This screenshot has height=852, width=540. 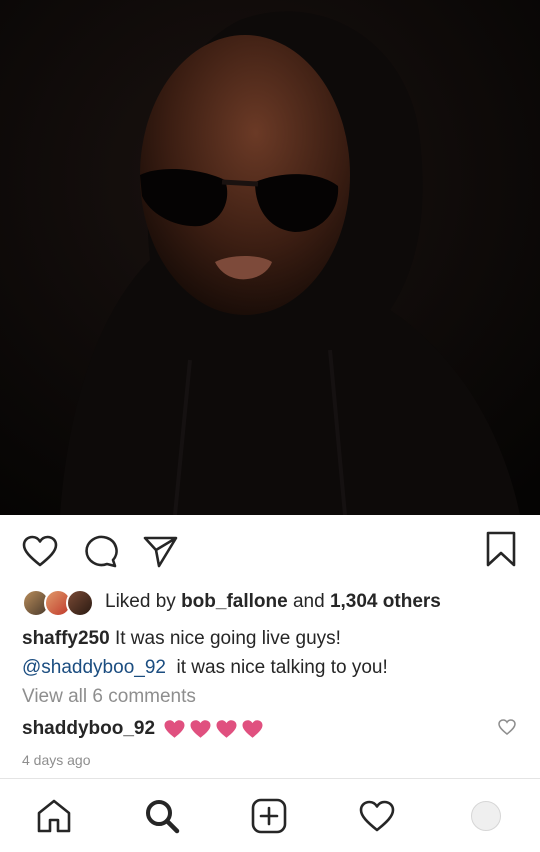 What do you see at coordinates (227, 638) in the screenshot?
I see `caption-text: It was nice going live guys!` at bounding box center [227, 638].